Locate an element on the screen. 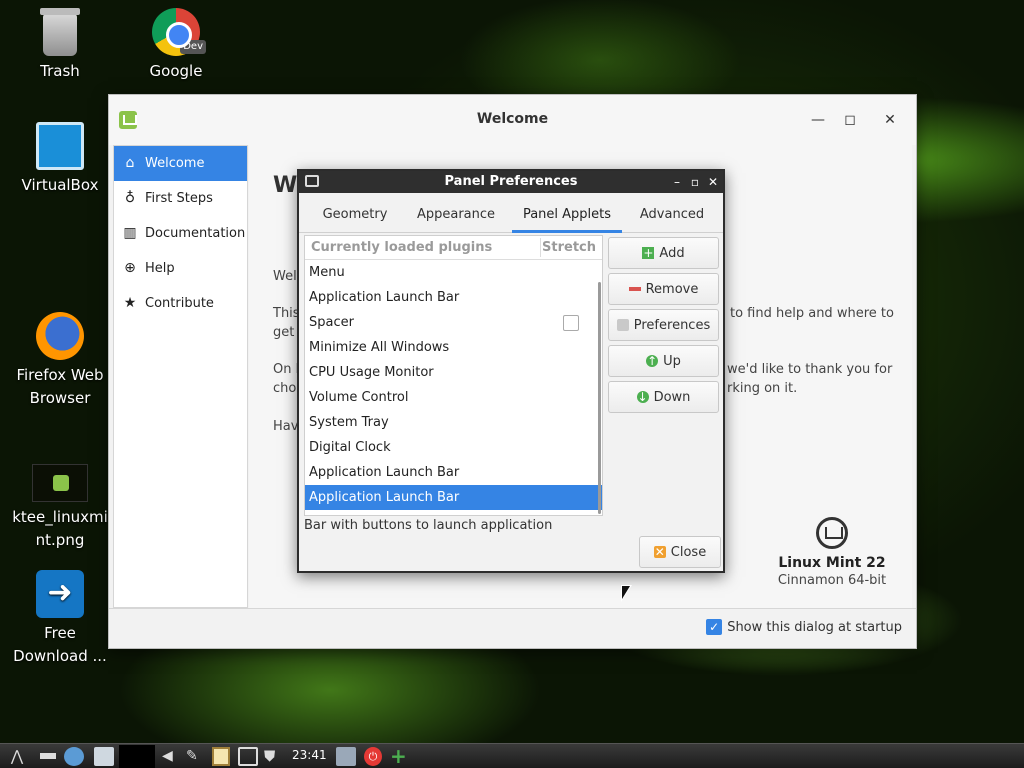 This screenshot has width=1024, height=768. stretch-checkbox is located at coordinates (571, 323).